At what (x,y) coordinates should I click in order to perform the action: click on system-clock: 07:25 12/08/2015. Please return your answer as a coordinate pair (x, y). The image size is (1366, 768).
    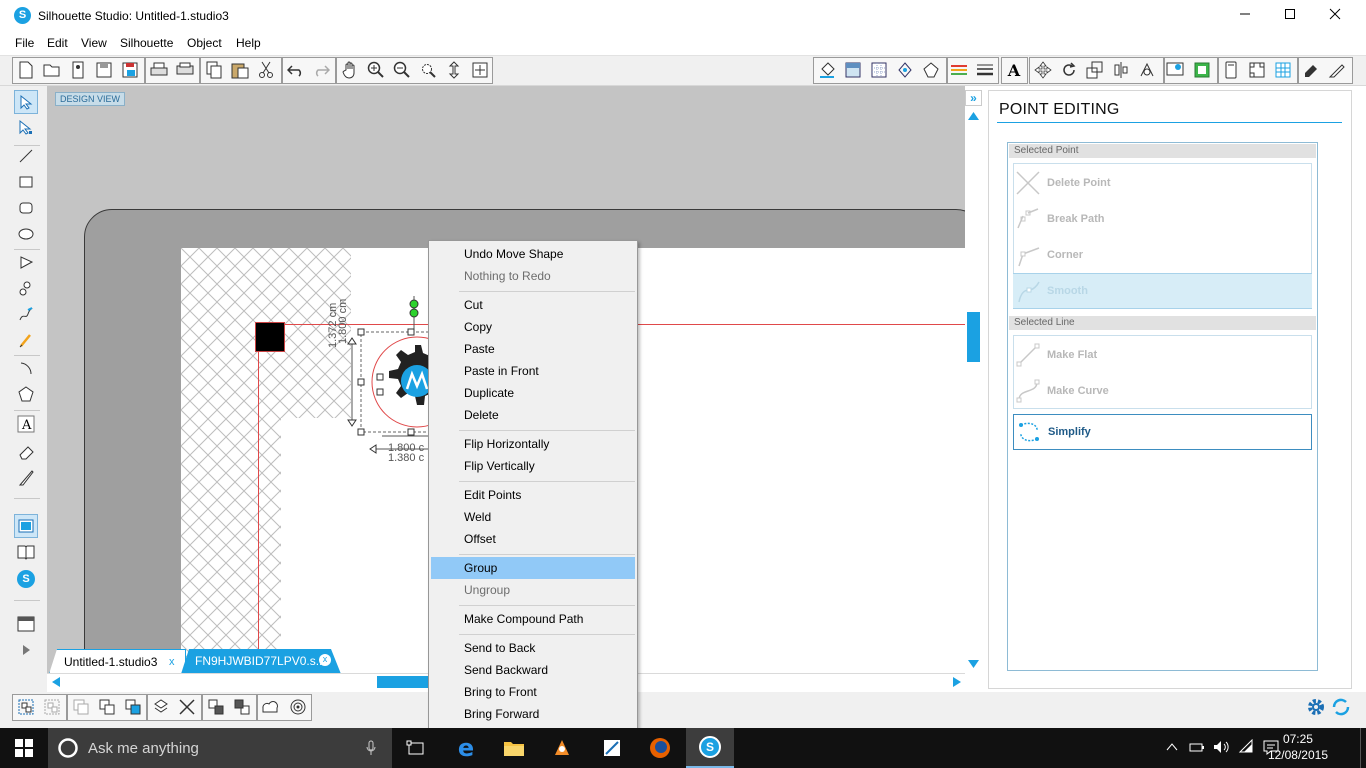
    Looking at the image, I should click on (1298, 747).